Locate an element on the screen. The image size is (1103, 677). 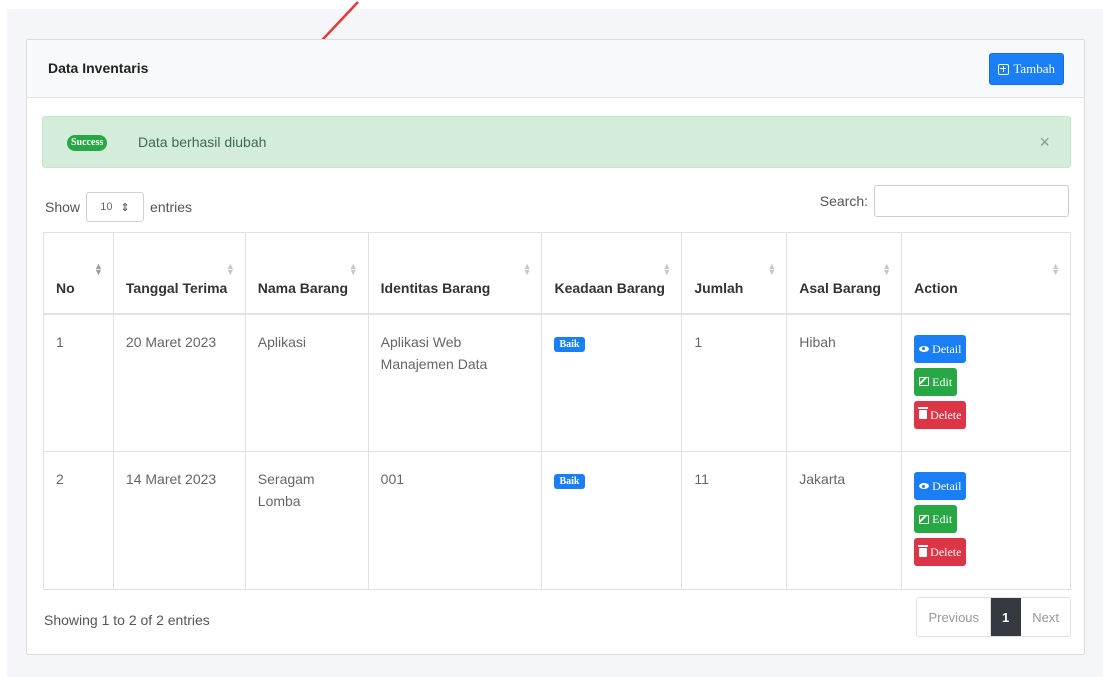
column-header-tanggal: Tanggal Terima ▲ ▼ is located at coordinates (179, 273).